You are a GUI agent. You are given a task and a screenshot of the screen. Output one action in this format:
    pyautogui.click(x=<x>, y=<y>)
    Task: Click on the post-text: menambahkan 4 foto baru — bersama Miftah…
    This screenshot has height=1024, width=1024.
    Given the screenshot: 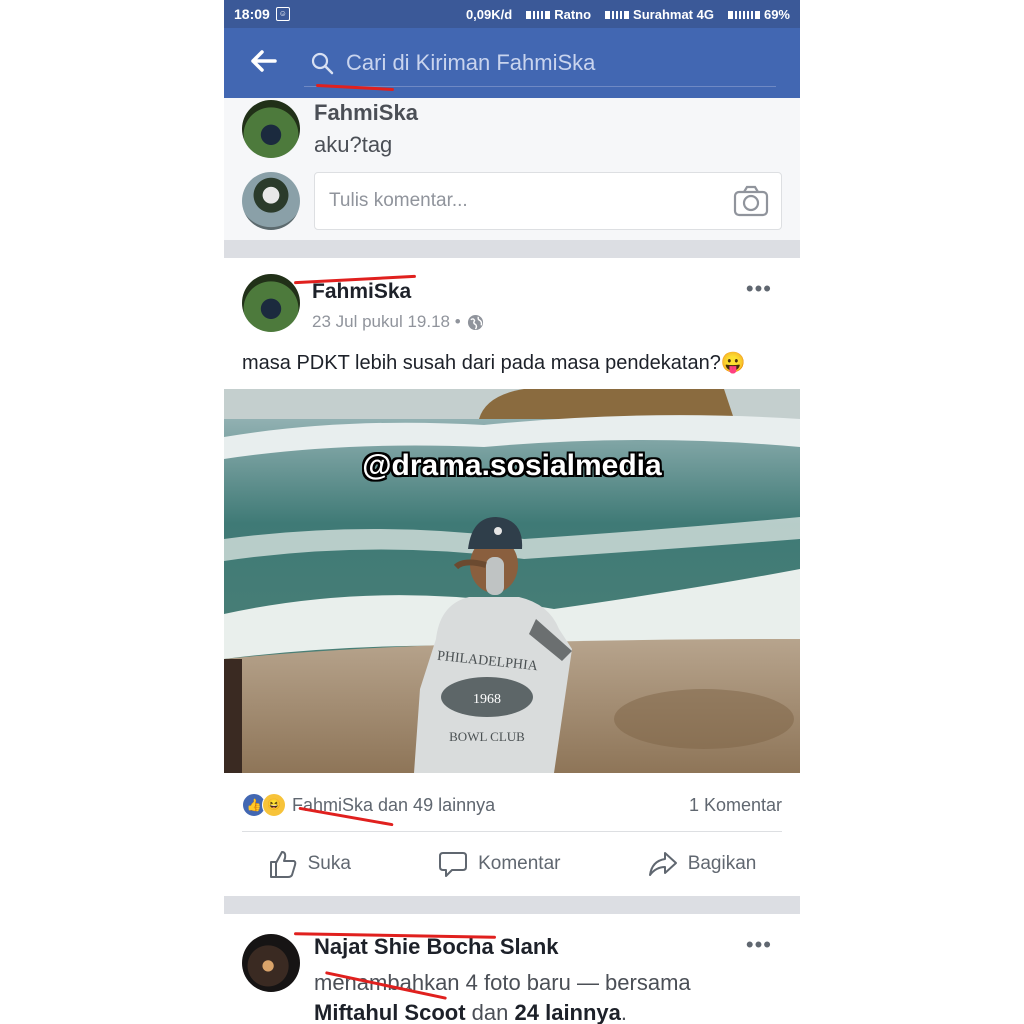 What is the action you would take?
    pyautogui.click(x=502, y=996)
    